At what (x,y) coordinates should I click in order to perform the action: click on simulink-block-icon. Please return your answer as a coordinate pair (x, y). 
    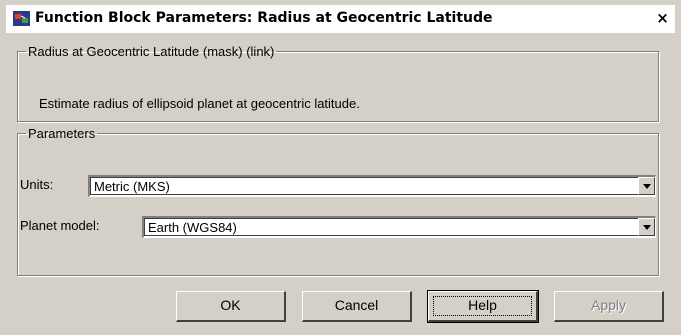
    Looking at the image, I should click on (21, 18).